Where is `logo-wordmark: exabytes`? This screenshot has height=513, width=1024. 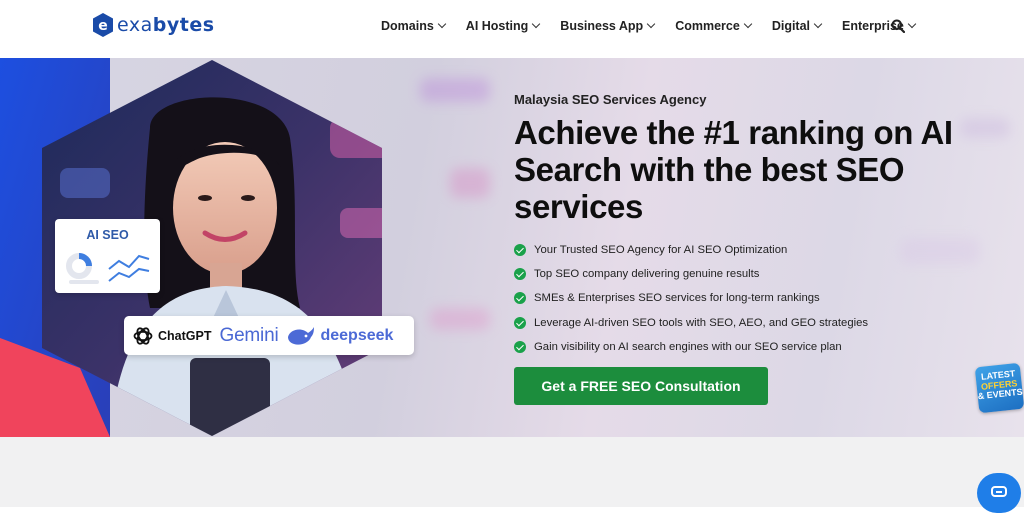
logo-wordmark: exabytes is located at coordinates (166, 25).